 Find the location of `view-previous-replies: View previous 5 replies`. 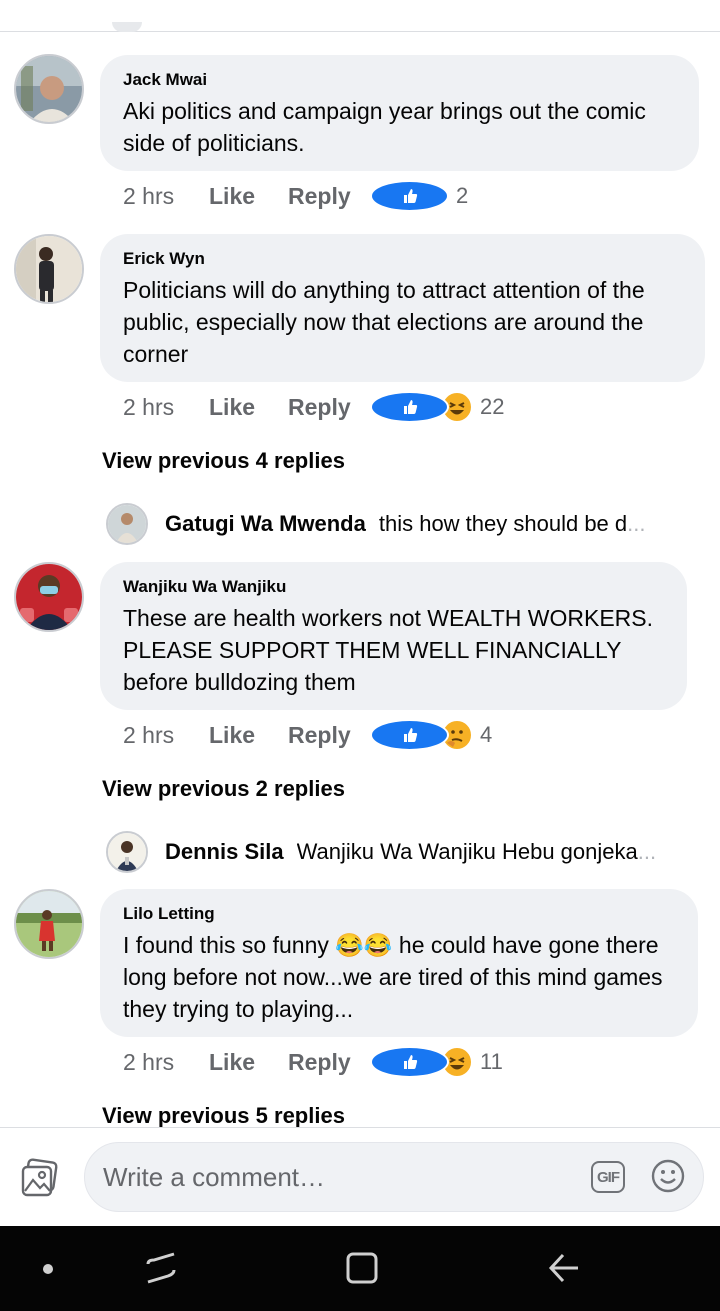

view-previous-replies: View previous 5 replies is located at coordinates (223, 1115).